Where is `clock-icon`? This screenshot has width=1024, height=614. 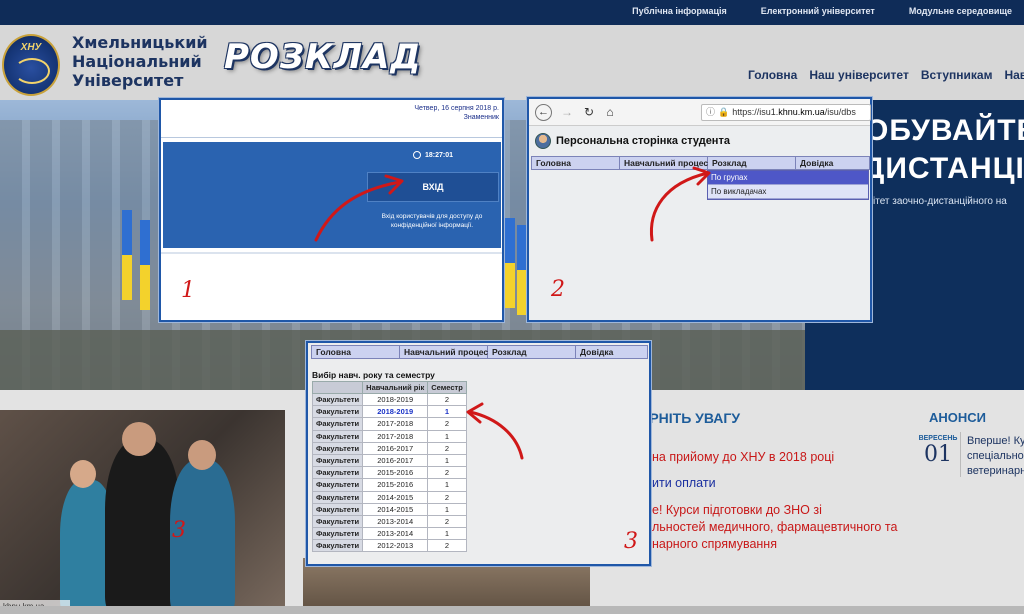 clock-icon is located at coordinates (417, 155).